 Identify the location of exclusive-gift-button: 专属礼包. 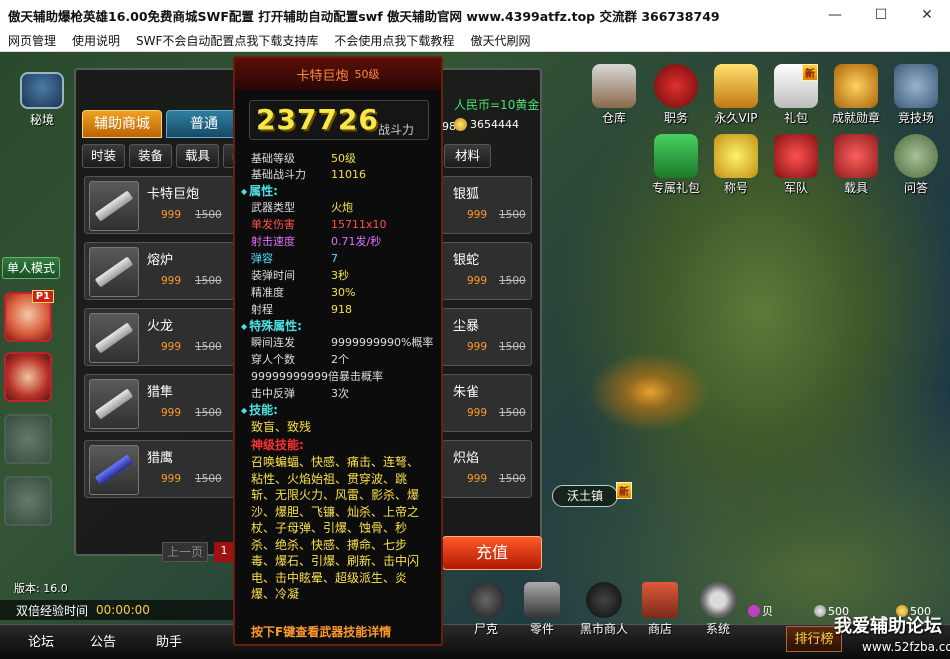
(676, 165).